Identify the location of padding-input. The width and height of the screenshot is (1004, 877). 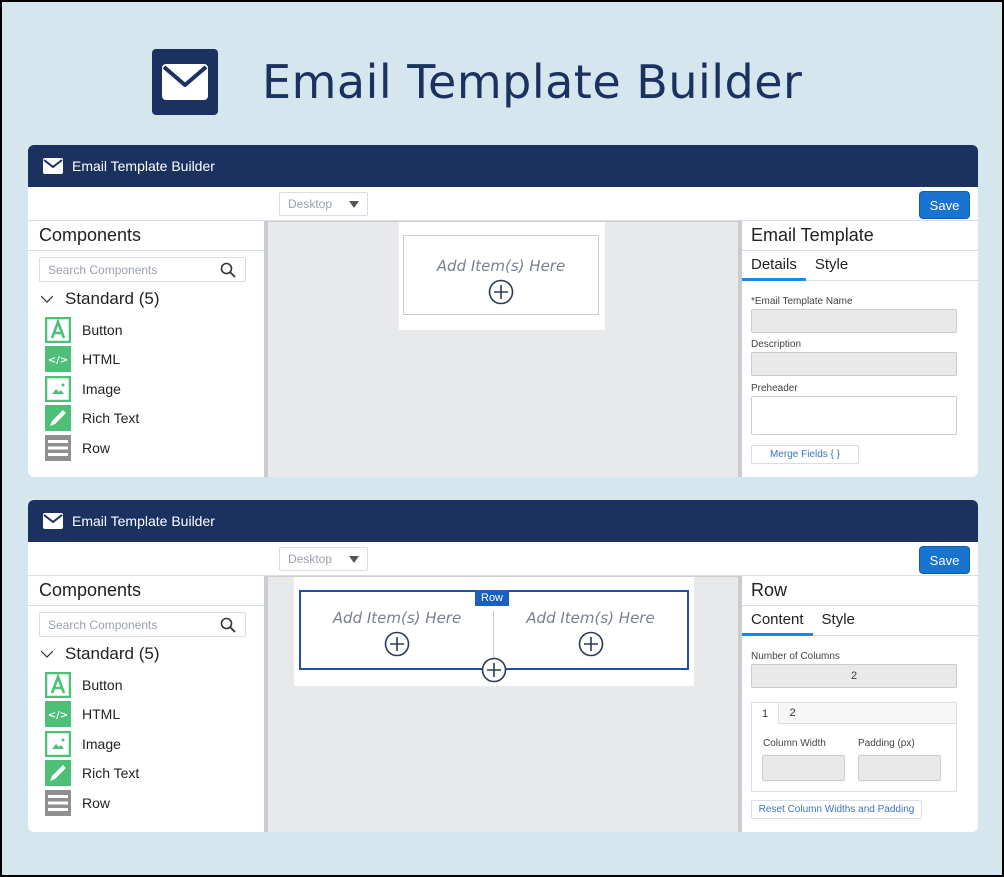
(899, 768).